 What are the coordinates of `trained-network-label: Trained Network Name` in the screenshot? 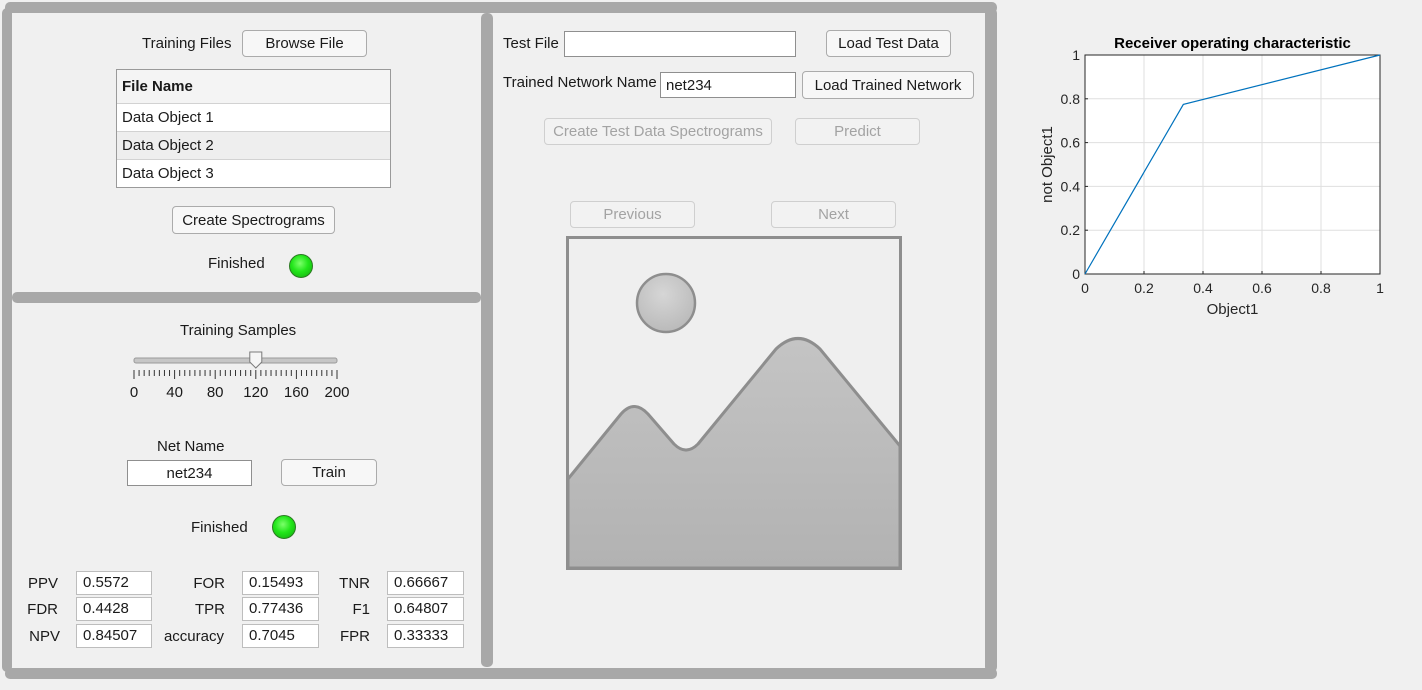 It's located at (580, 82).